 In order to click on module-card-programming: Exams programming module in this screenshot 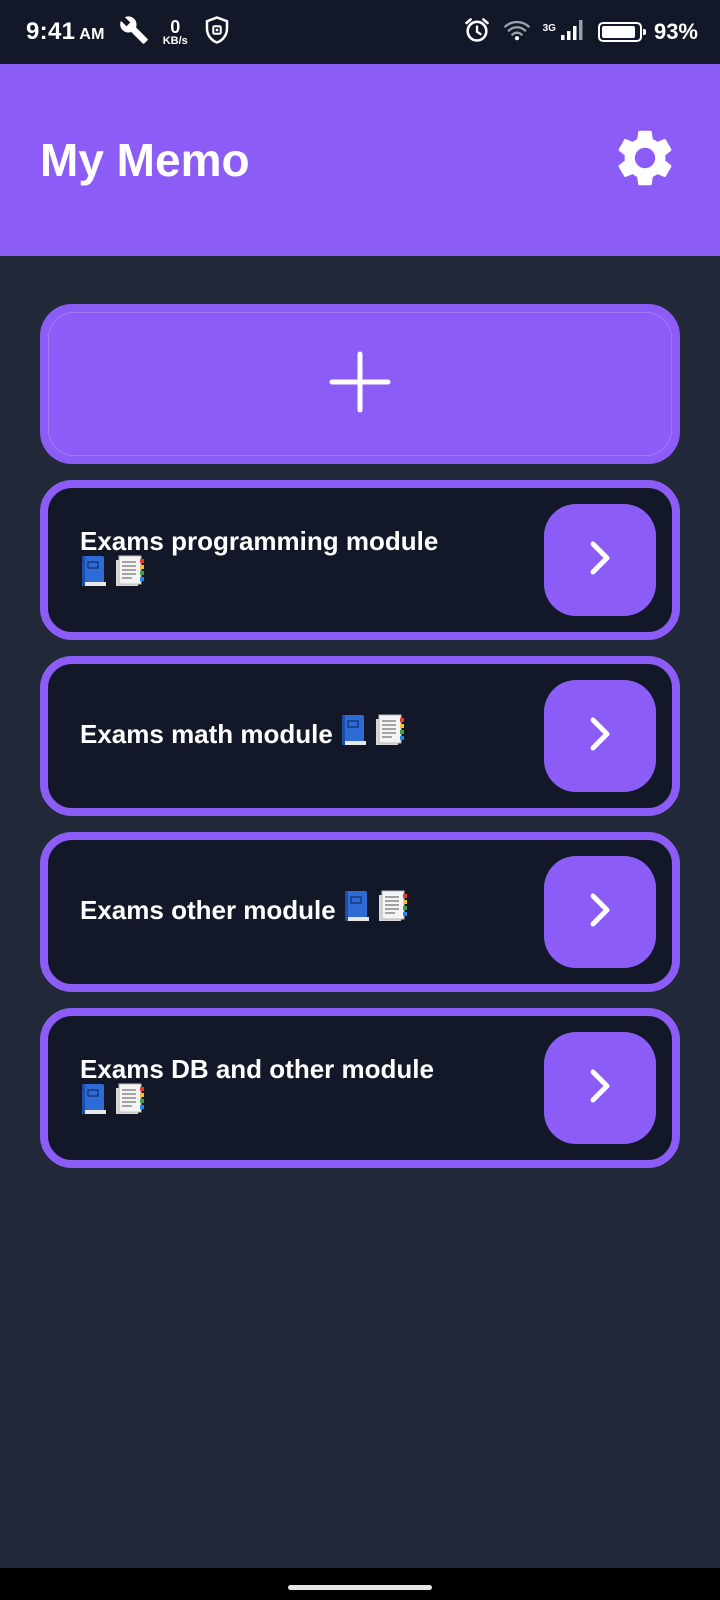, I will do `click(360, 560)`.